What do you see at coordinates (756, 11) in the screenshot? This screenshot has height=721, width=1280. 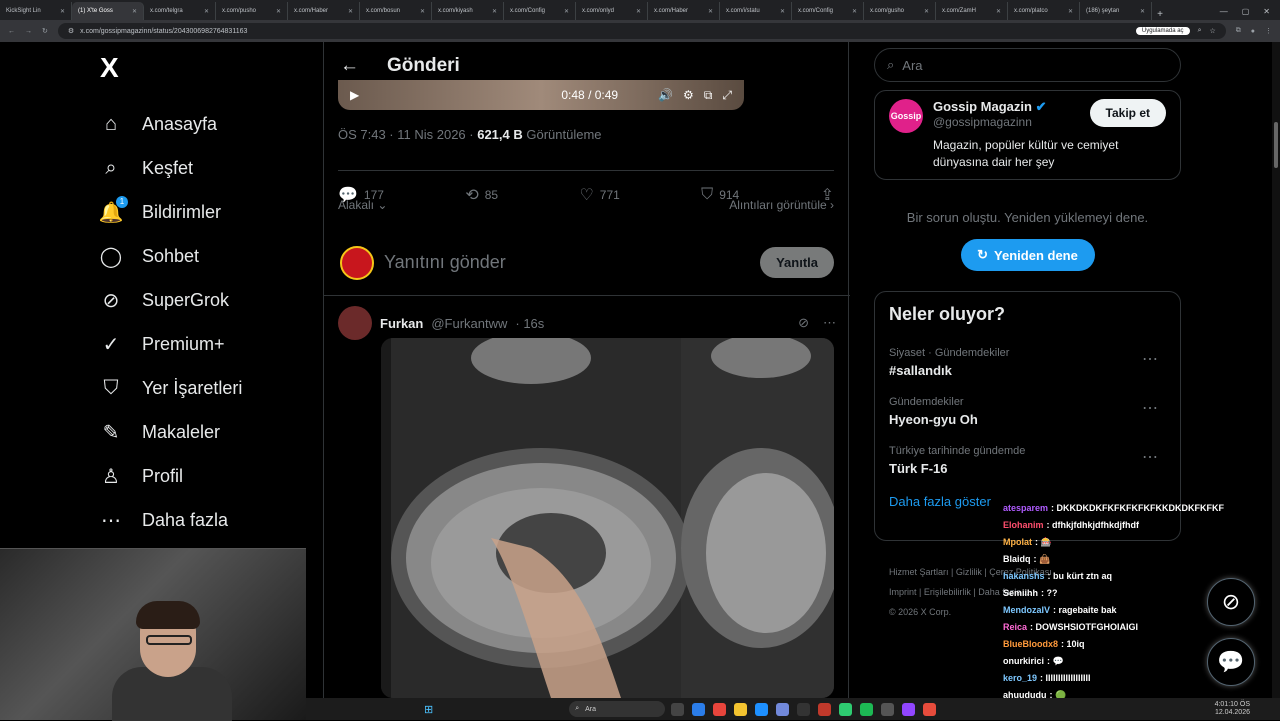 I see `tab-10: x.com/i/statu ✕` at bounding box center [756, 11].